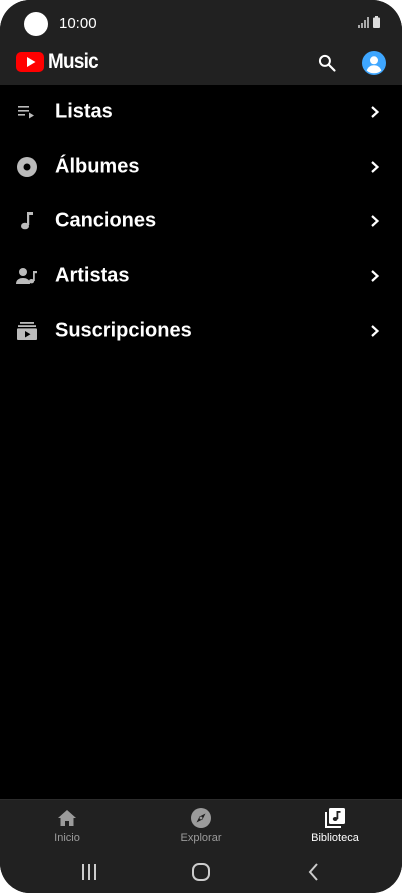 Image resolution: width=402 pixels, height=893 pixels. What do you see at coordinates (201, 818) in the screenshot?
I see `compass-icon` at bounding box center [201, 818].